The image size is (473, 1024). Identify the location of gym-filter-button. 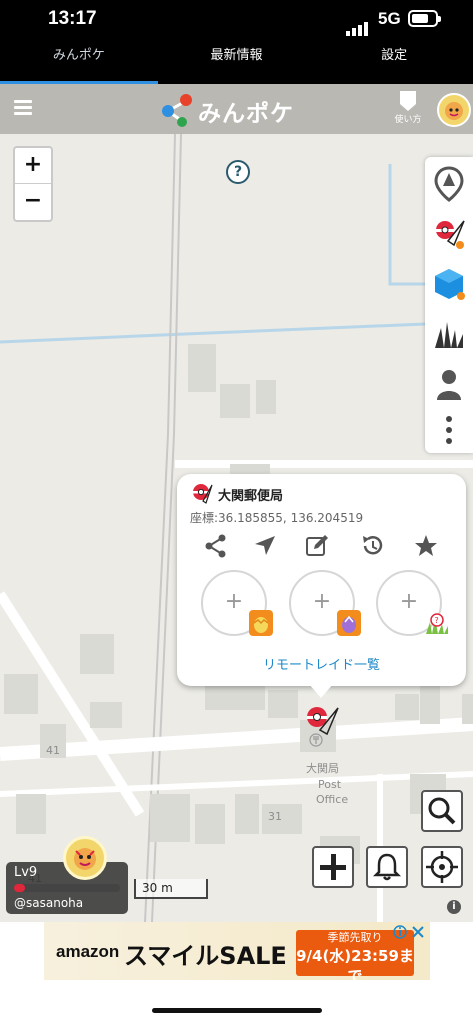
(449, 284).